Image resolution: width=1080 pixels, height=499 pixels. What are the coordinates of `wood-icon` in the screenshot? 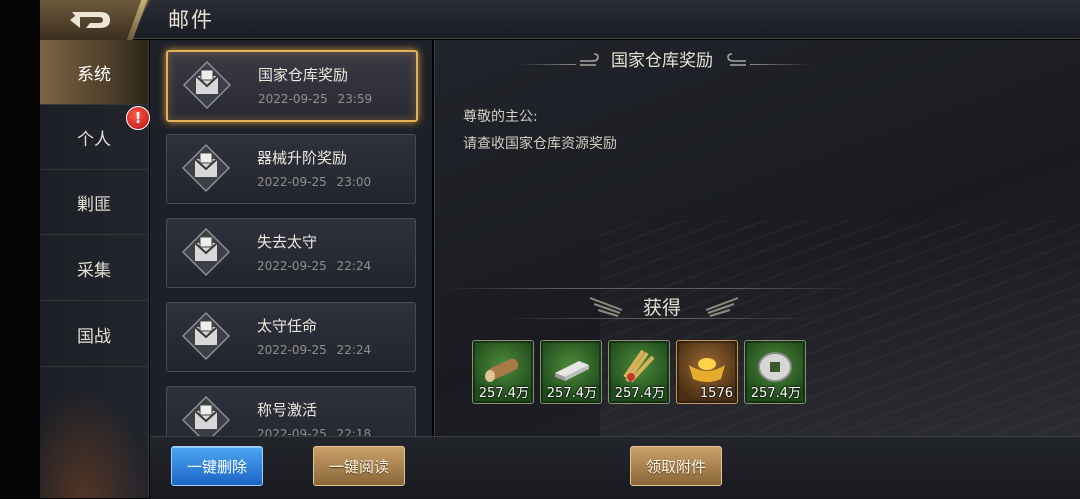 It's located at (502, 370).